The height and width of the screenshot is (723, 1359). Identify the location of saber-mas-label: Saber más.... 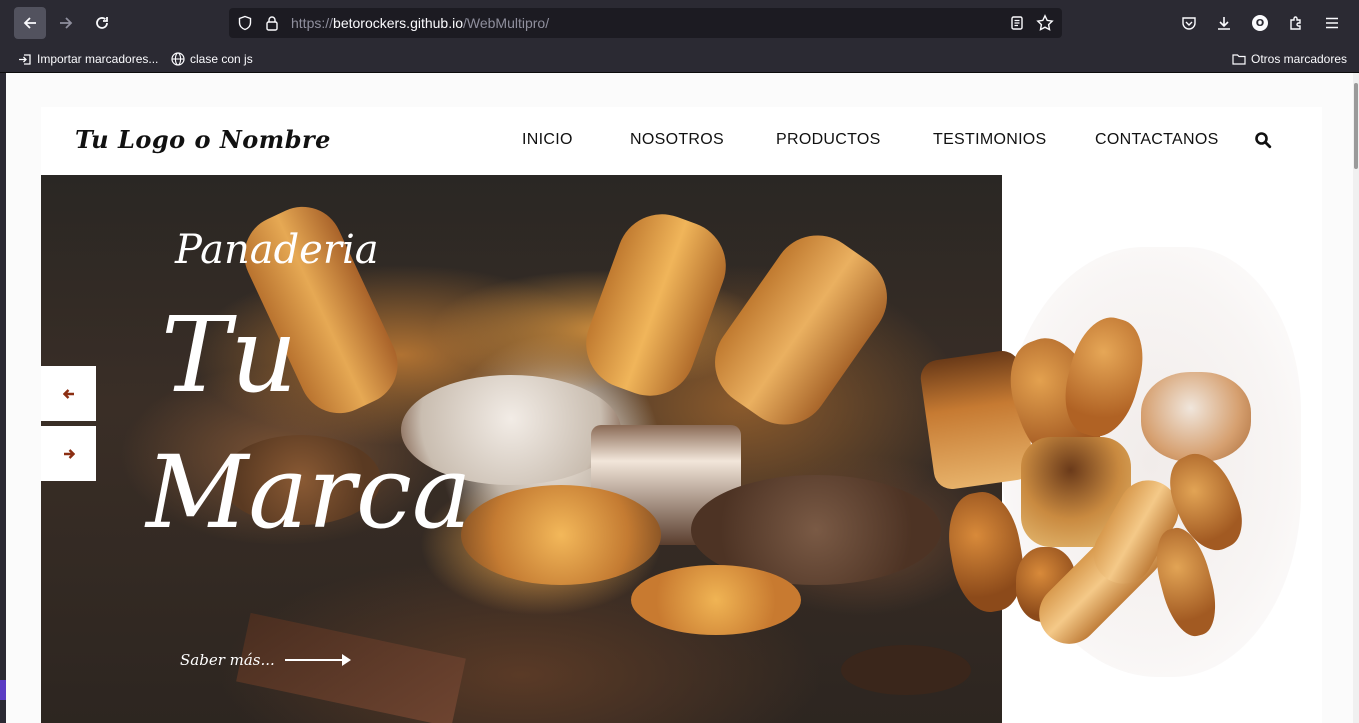
(227, 660).